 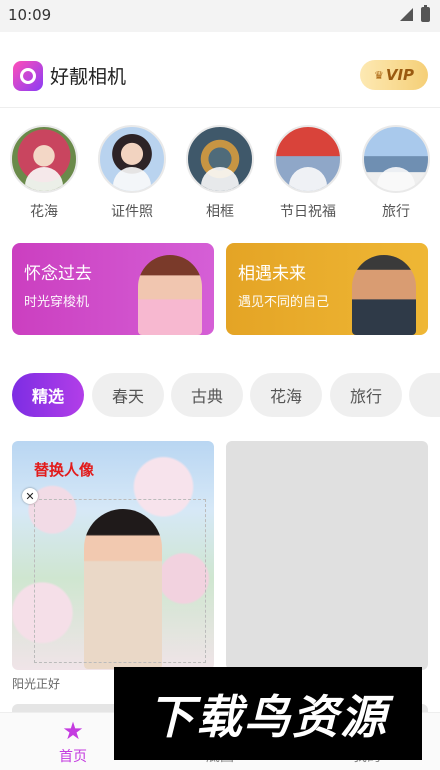 I want to click on category-label: 节日祝福, so click(x=308, y=212).